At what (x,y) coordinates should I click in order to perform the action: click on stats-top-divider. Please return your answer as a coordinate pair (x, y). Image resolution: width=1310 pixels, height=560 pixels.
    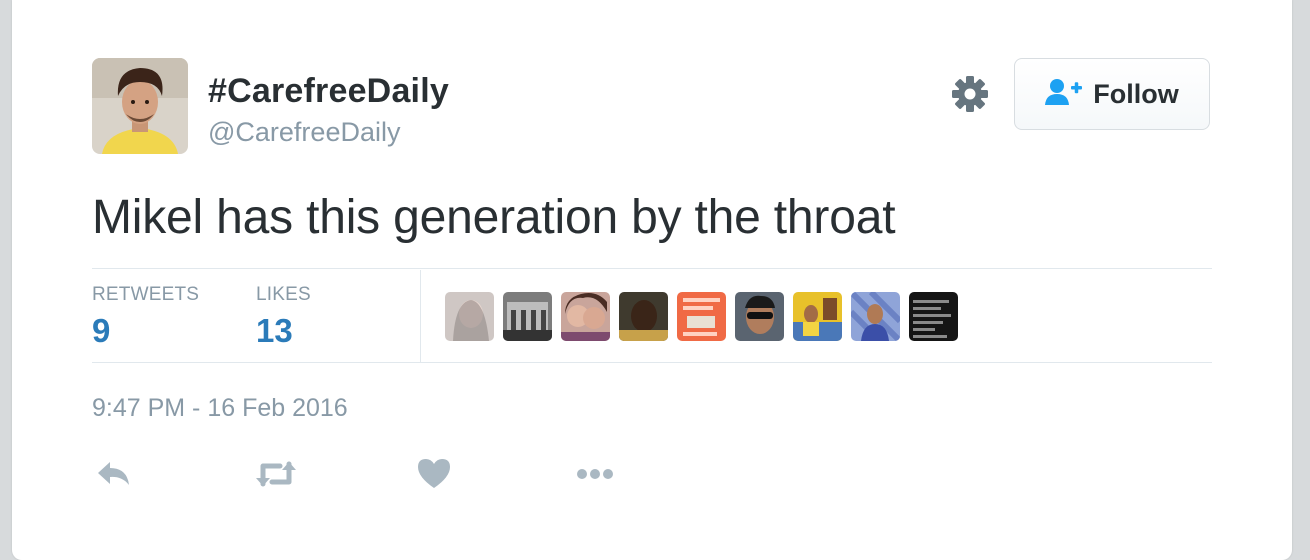
    Looking at the image, I should click on (652, 268).